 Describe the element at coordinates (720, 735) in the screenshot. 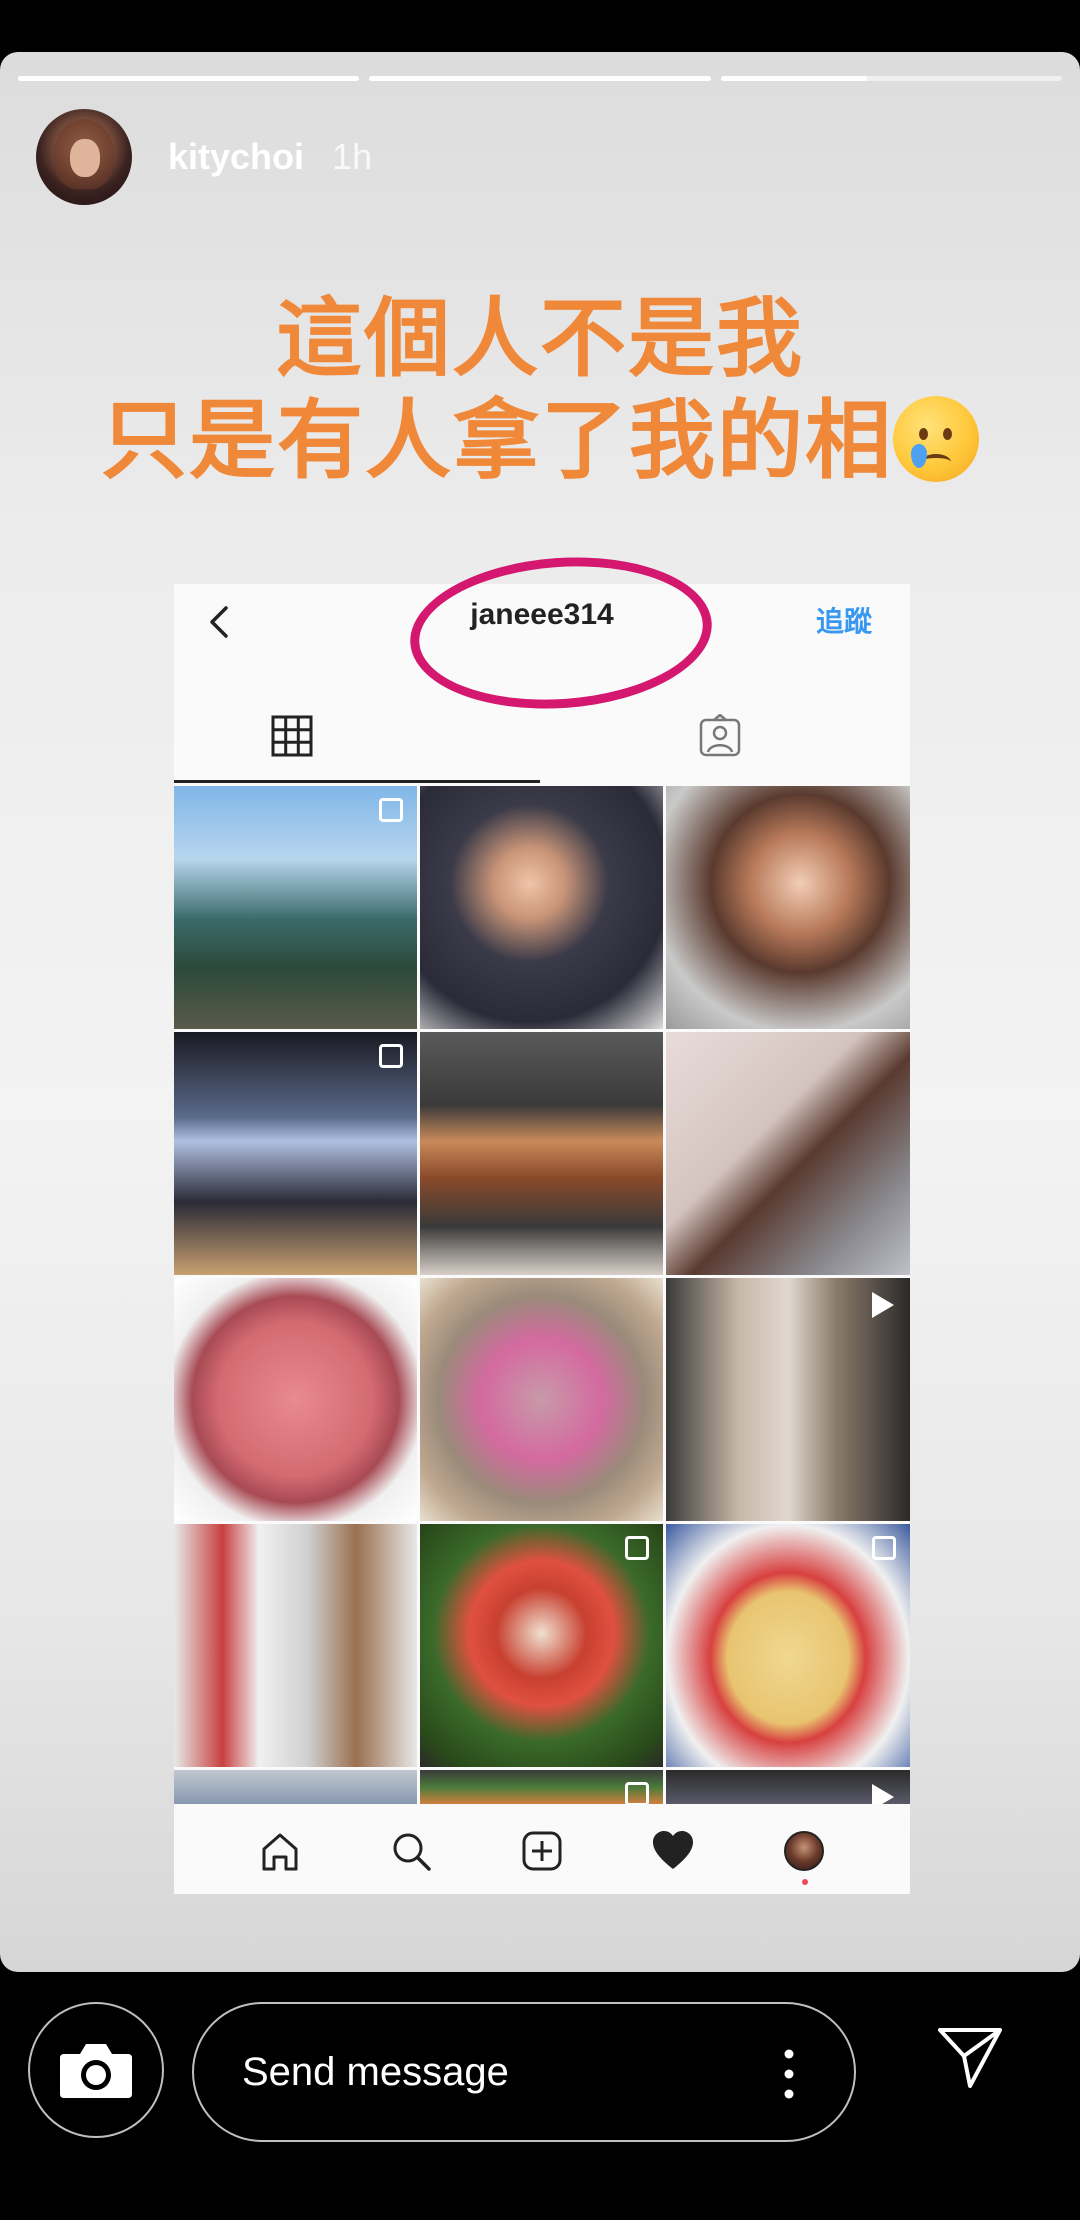

I see `tagged-icon` at that location.